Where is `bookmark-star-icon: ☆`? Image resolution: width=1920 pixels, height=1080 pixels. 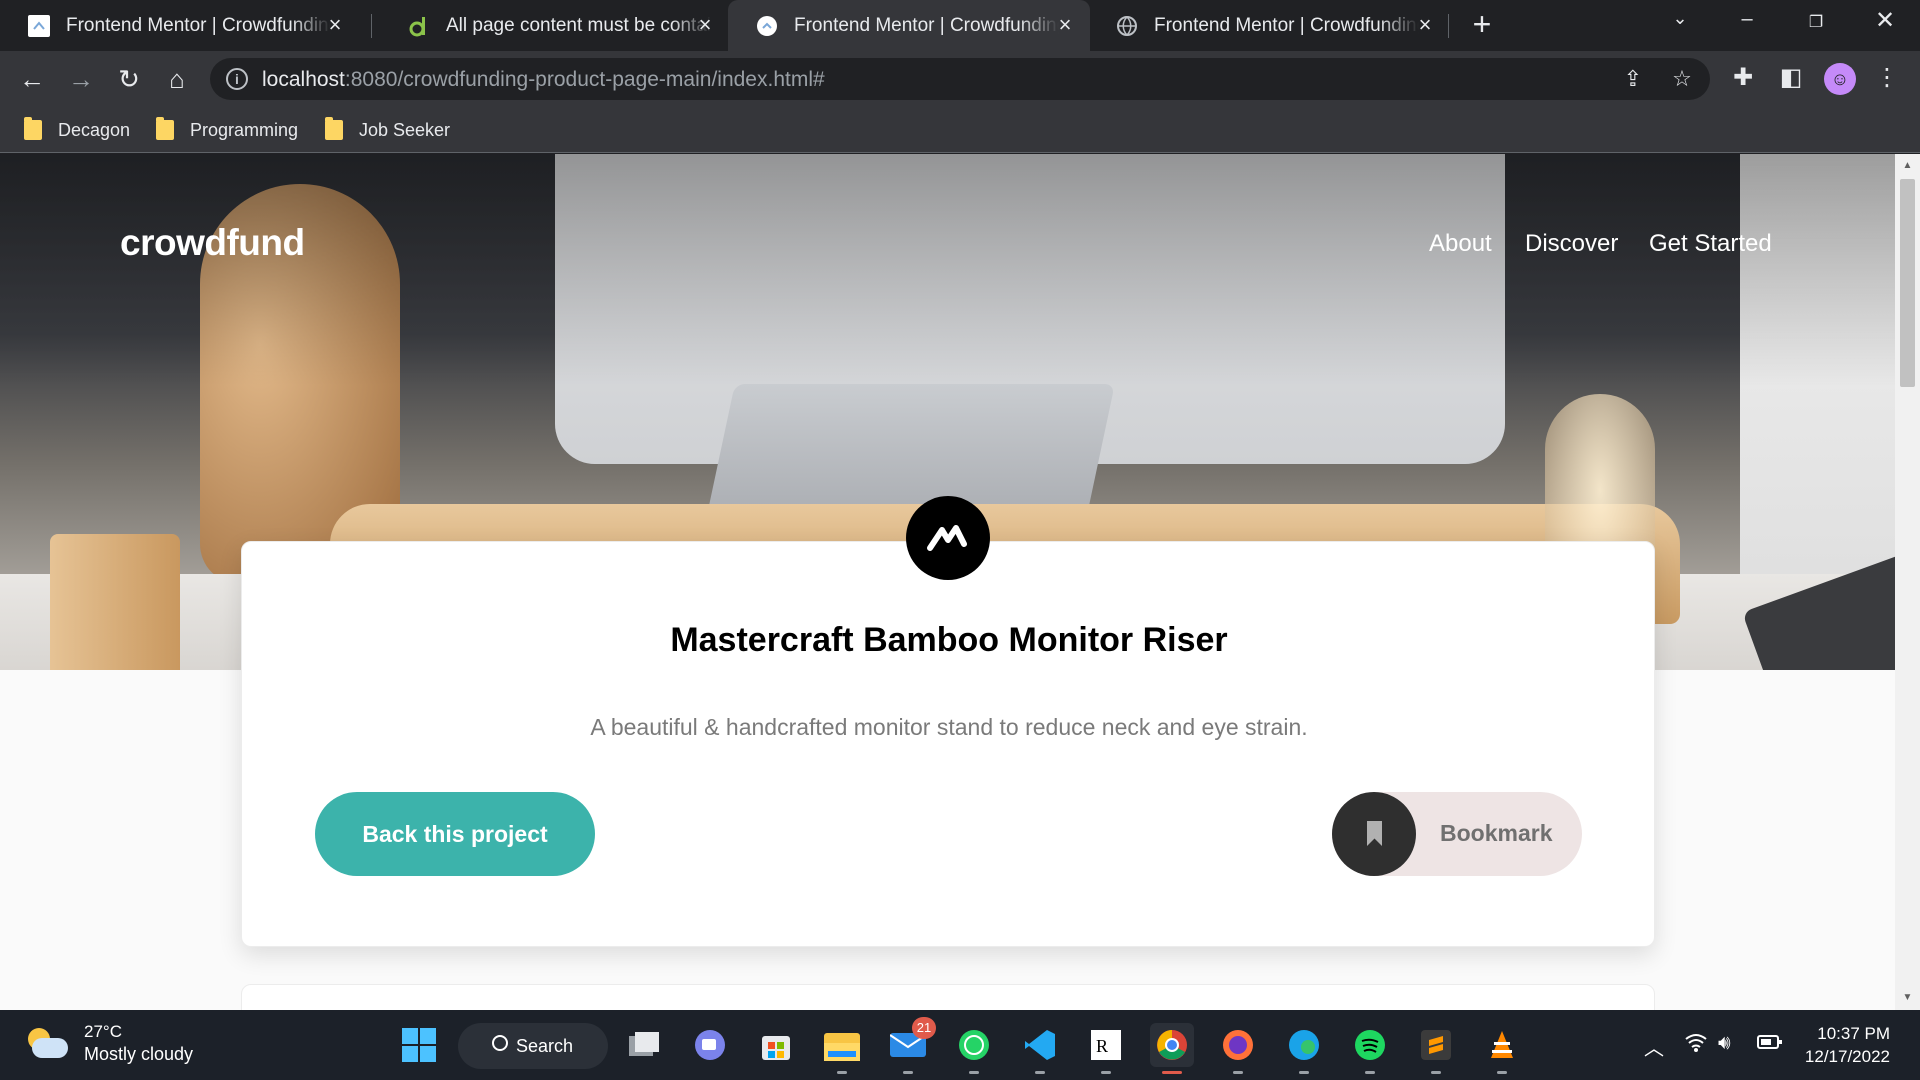 bookmark-star-icon: ☆ is located at coordinates (1682, 79).